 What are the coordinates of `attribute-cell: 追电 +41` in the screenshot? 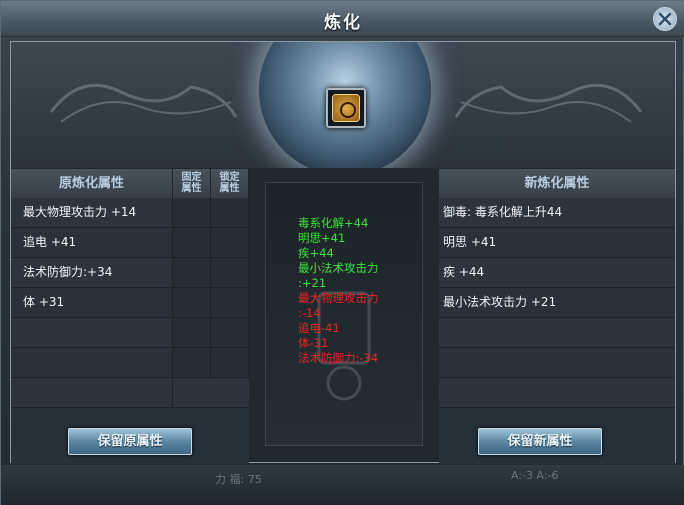 It's located at (92, 242).